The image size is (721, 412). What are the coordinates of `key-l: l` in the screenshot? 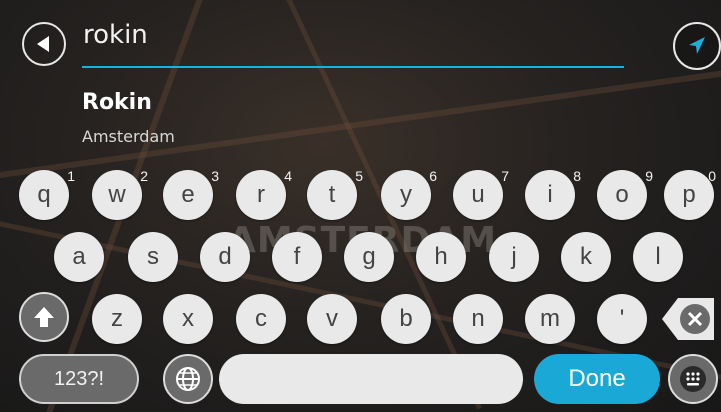 It's located at (658, 257).